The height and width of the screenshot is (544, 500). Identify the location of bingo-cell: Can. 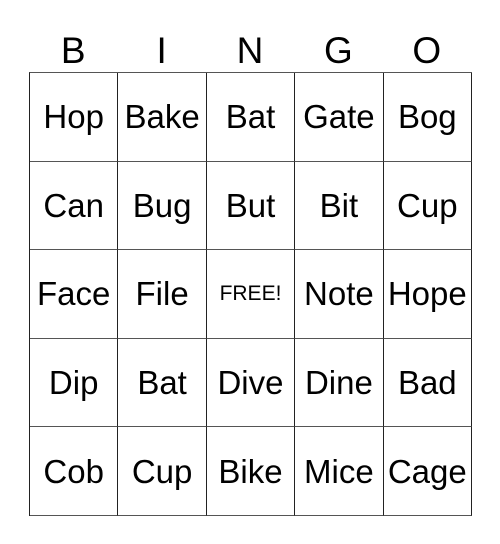
(74, 206).